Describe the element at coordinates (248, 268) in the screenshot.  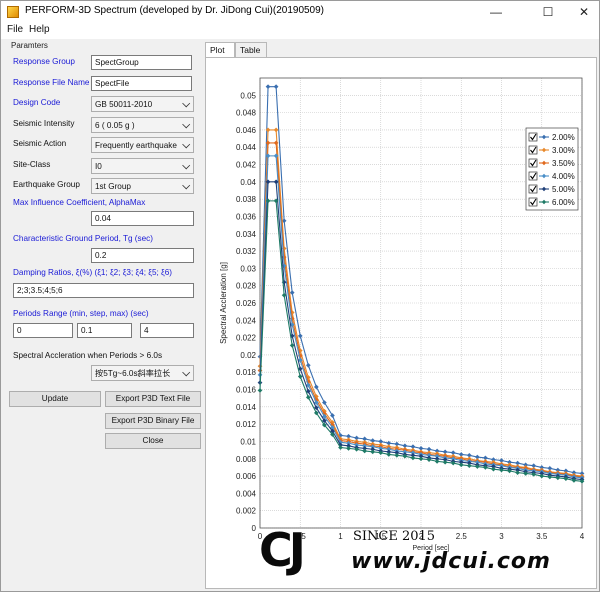
I see `y-tick-label: 0.03` at that location.